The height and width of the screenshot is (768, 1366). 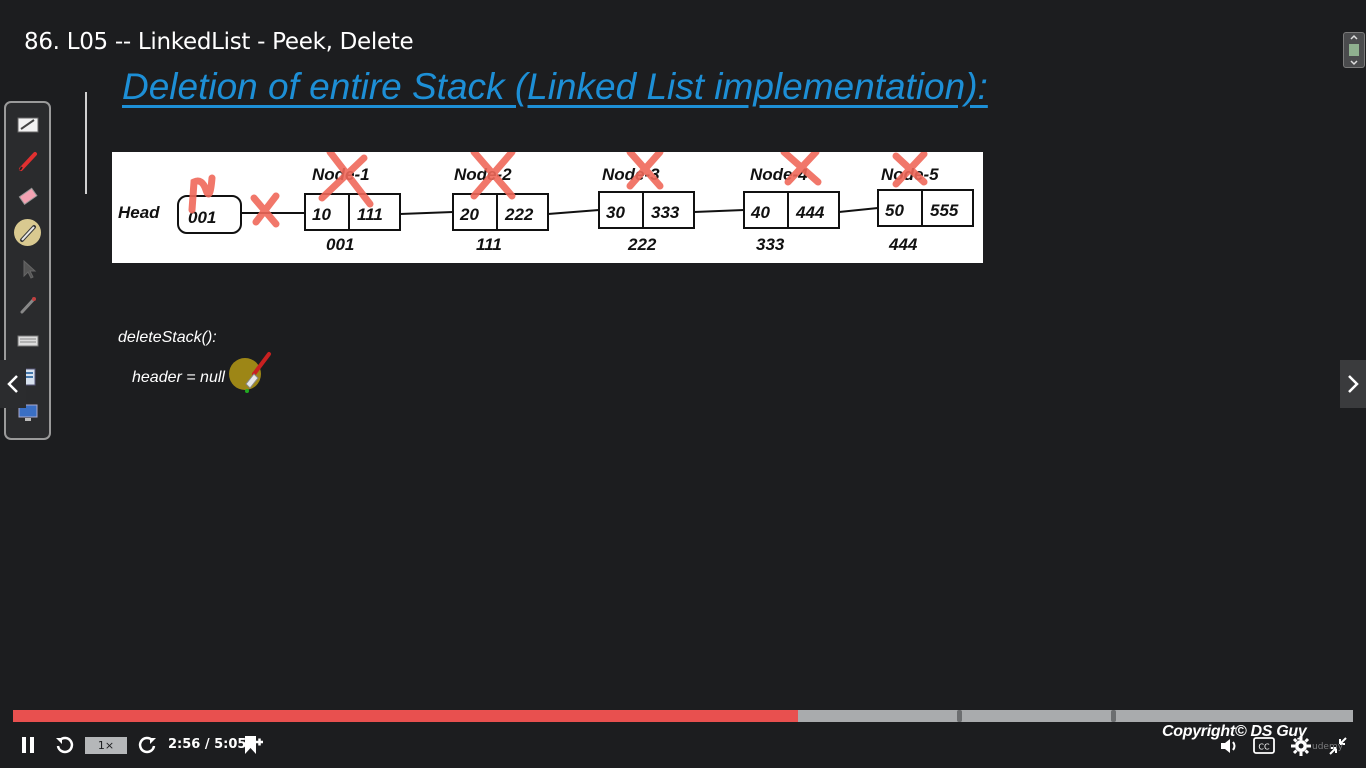 What do you see at coordinates (810, 212) in the screenshot?
I see `node-next: 444` at bounding box center [810, 212].